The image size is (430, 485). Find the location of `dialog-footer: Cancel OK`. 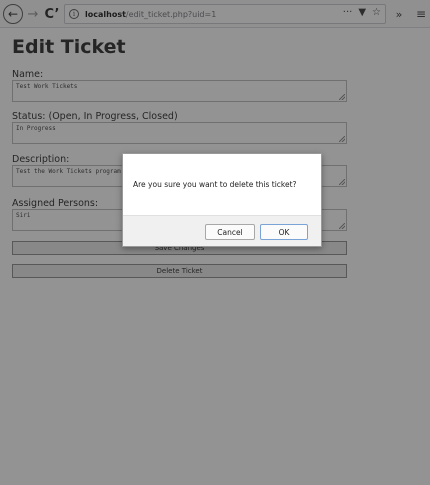

dialog-footer: Cancel OK is located at coordinates (222, 230).